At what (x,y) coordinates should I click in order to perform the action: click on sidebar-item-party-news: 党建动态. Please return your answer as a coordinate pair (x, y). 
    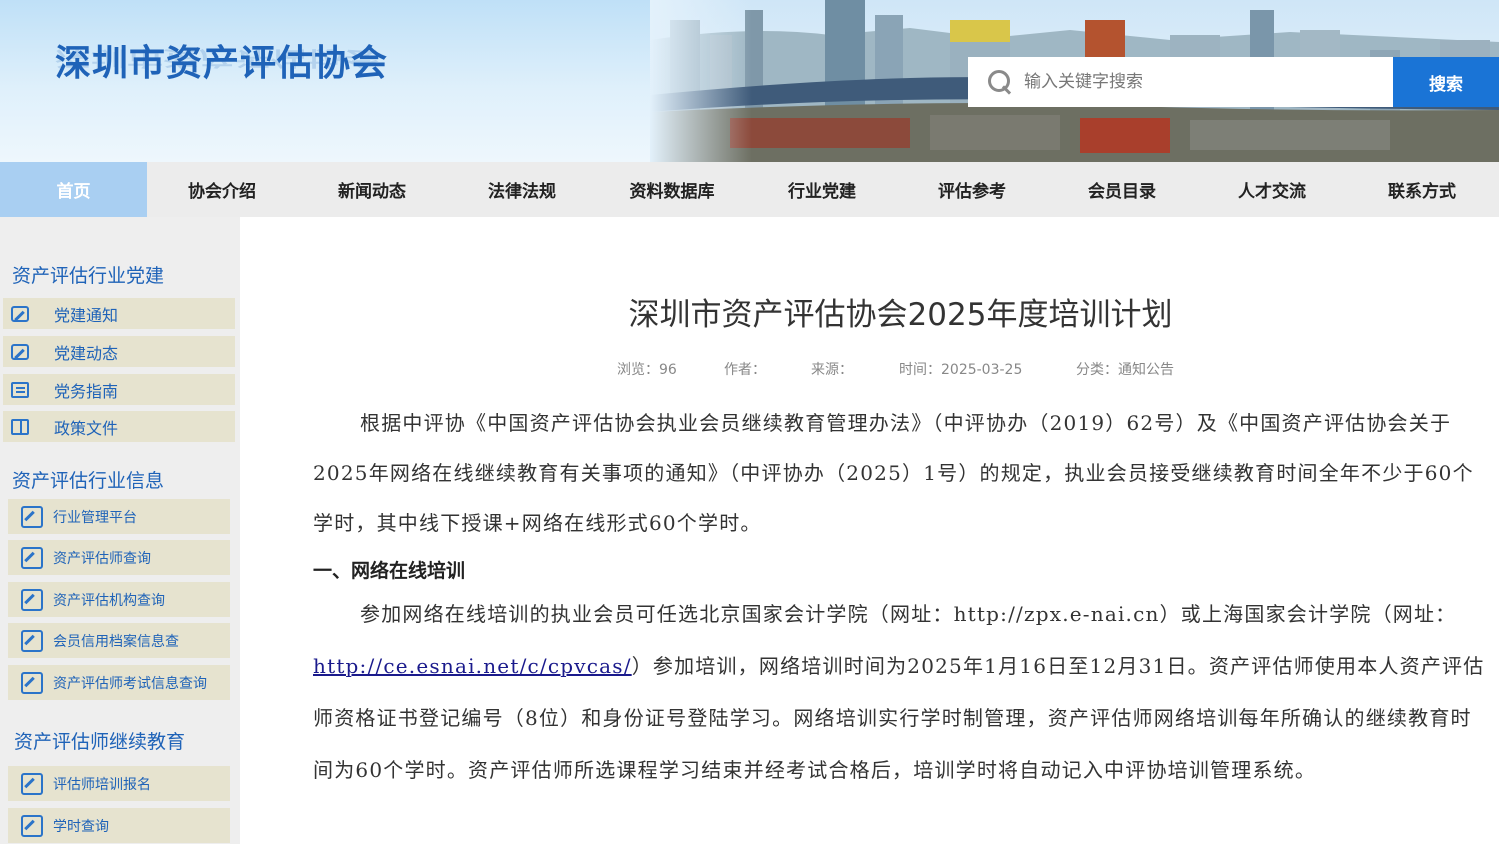
    Looking at the image, I should click on (119, 351).